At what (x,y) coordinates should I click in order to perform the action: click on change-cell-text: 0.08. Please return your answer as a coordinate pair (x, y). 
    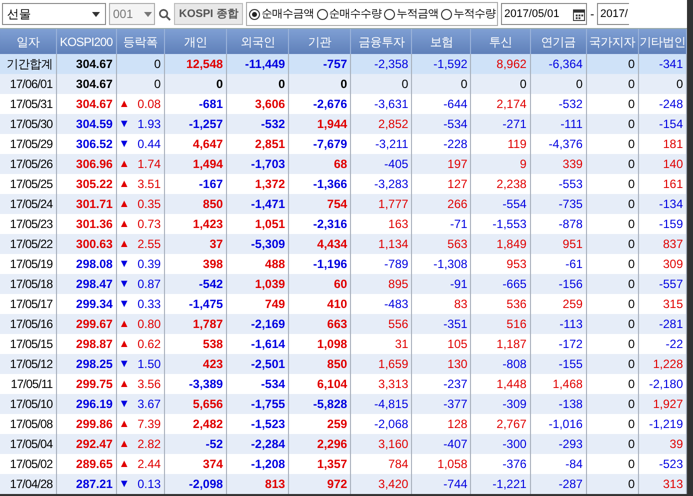
    Looking at the image, I should click on (149, 104).